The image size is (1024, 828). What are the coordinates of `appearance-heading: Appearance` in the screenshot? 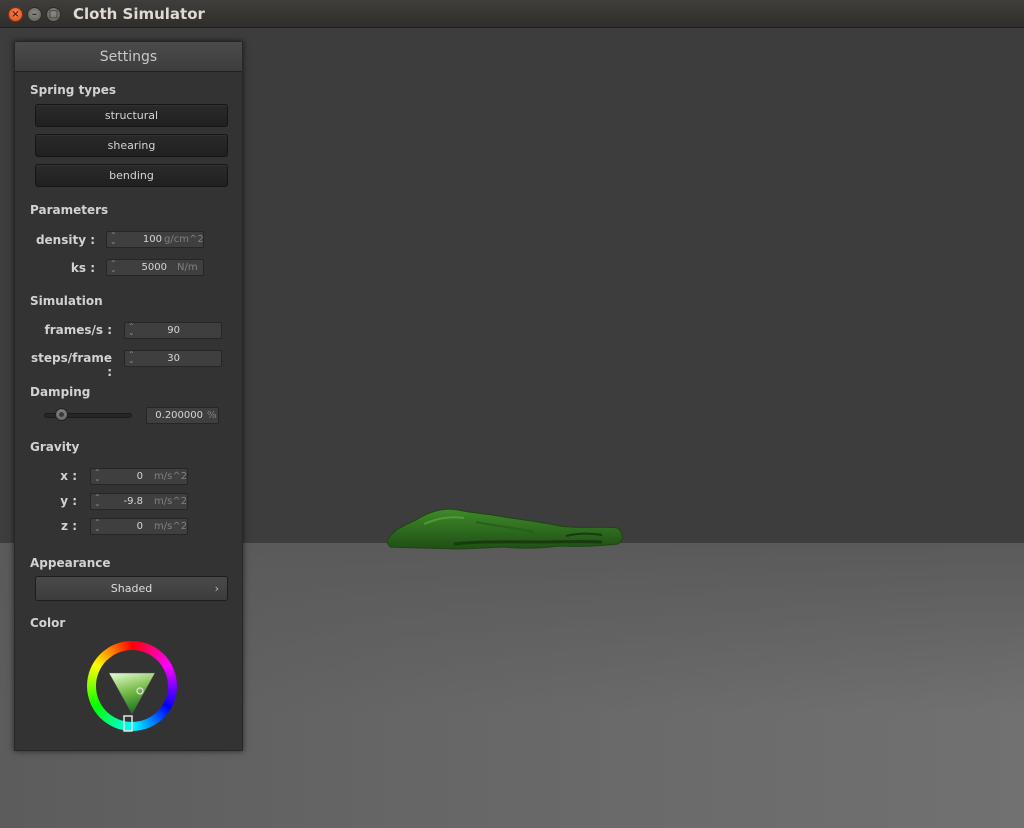 It's located at (70, 563).